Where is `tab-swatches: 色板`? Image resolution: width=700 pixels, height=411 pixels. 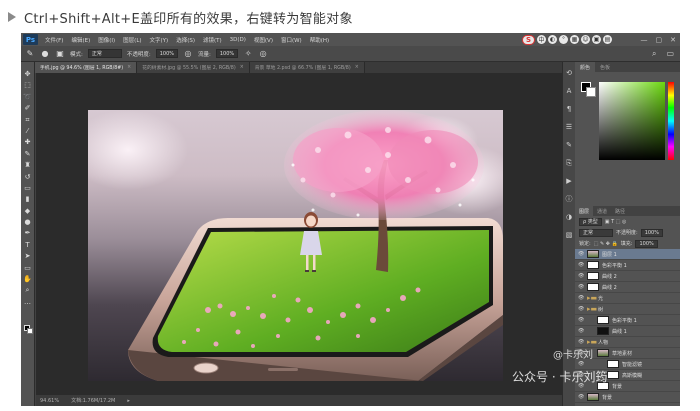
tab-swatches: 色板 is located at coordinates (605, 67).